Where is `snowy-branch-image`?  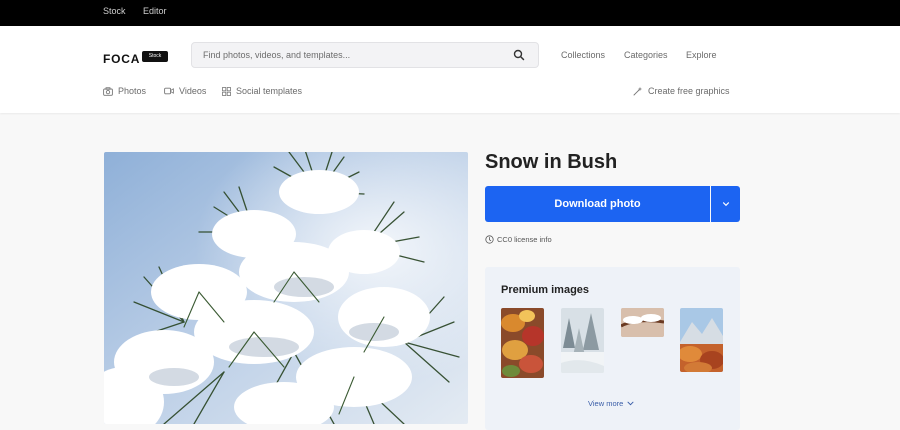
snowy-branch-image is located at coordinates (642, 322).